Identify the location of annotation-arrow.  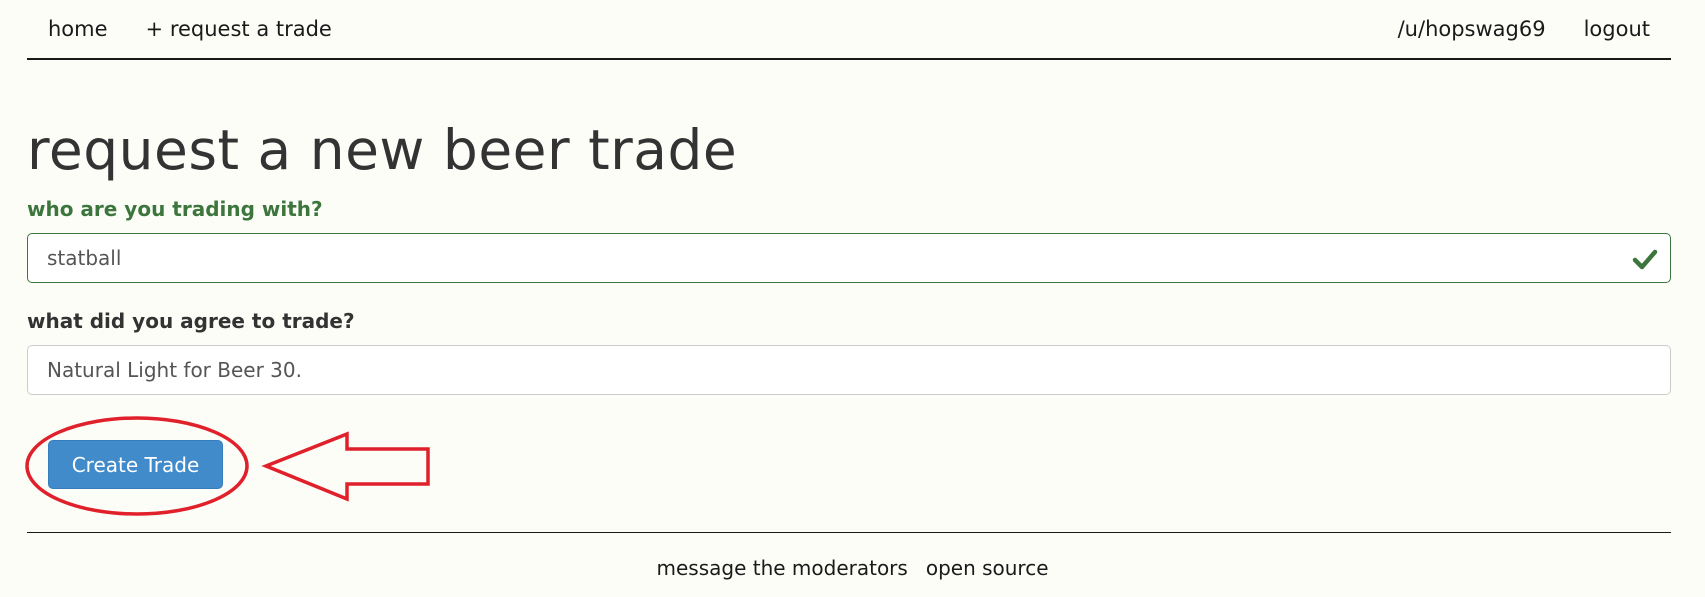
(345, 466).